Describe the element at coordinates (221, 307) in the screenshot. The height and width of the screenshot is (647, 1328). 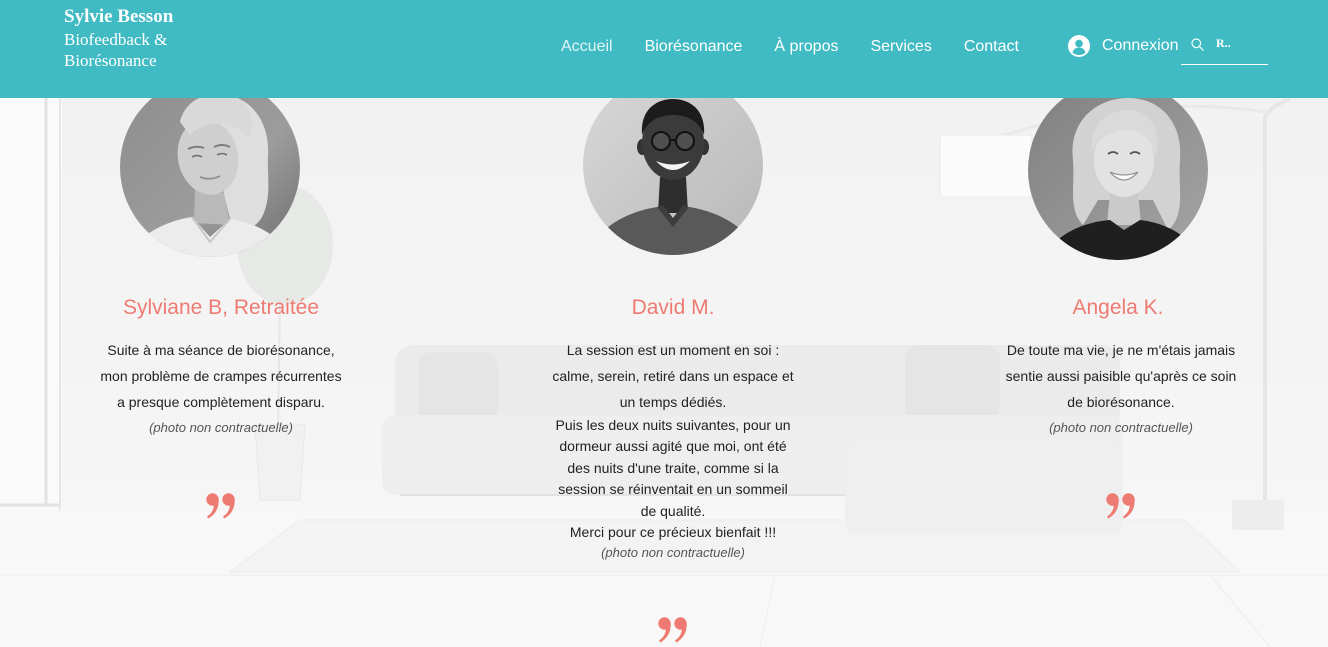
I see `testimonial-name: Sylviane B, Retraitée` at that location.